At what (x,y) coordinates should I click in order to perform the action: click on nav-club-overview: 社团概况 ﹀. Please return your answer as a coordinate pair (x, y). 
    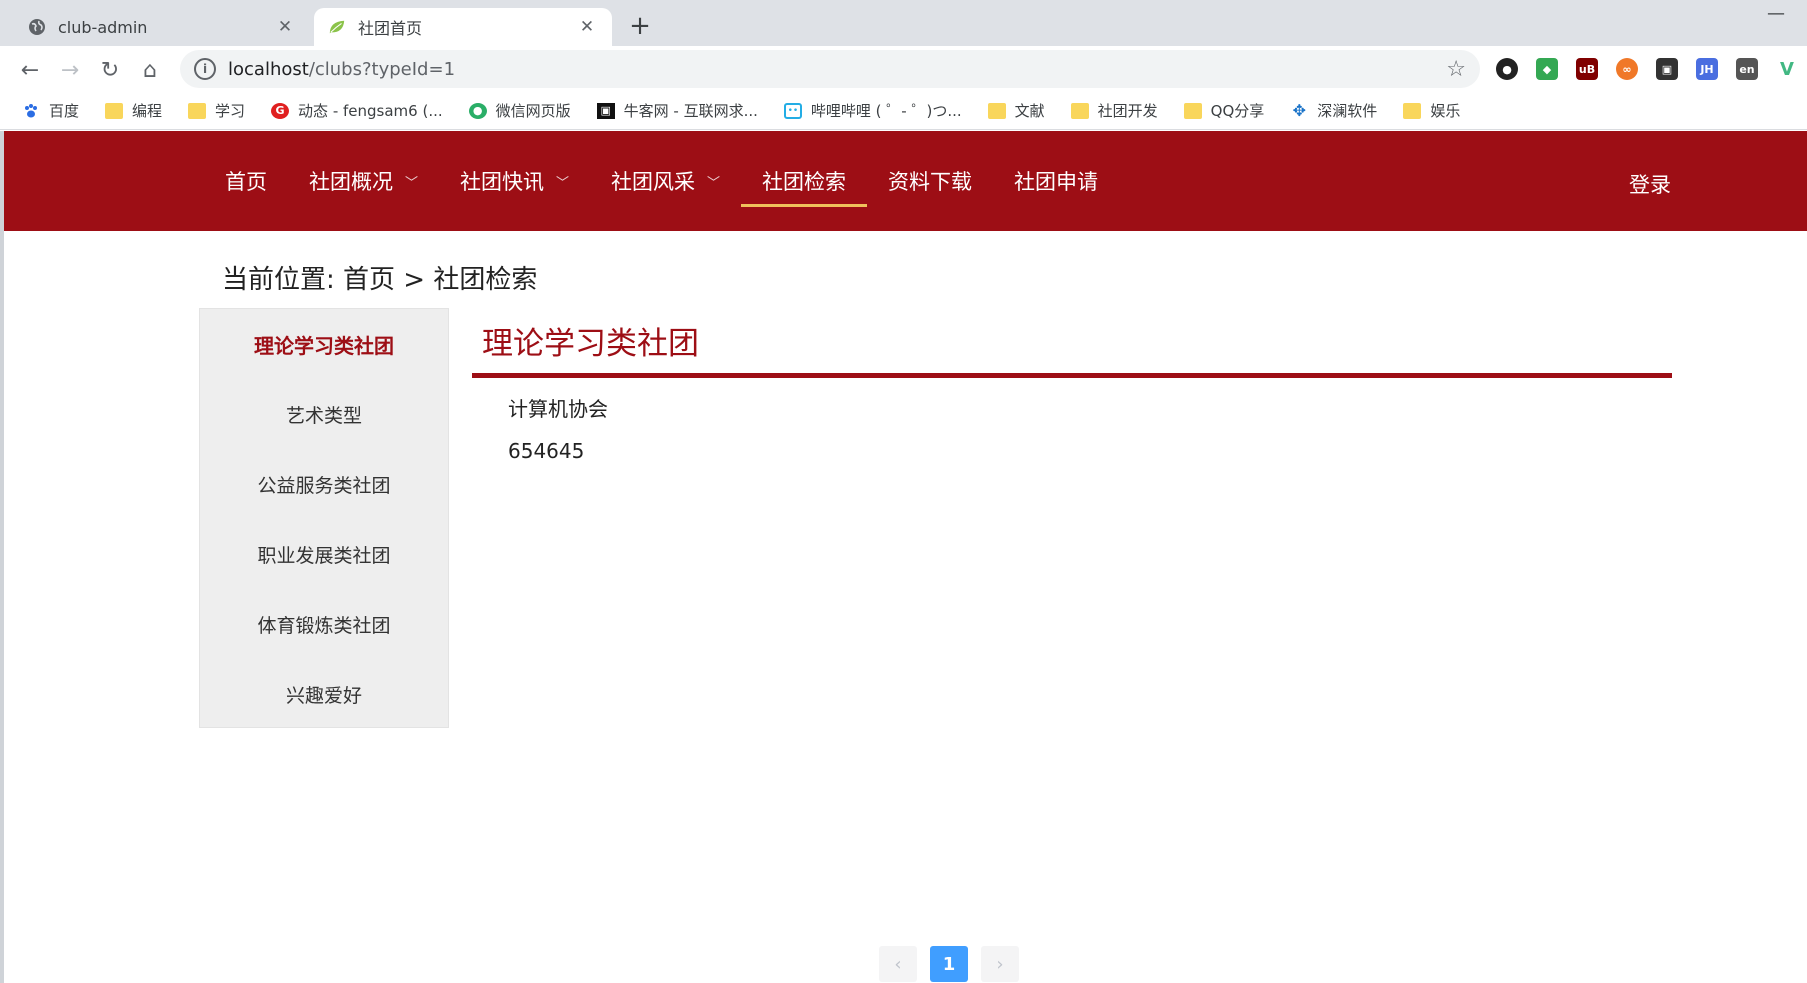
    Looking at the image, I should click on (363, 181).